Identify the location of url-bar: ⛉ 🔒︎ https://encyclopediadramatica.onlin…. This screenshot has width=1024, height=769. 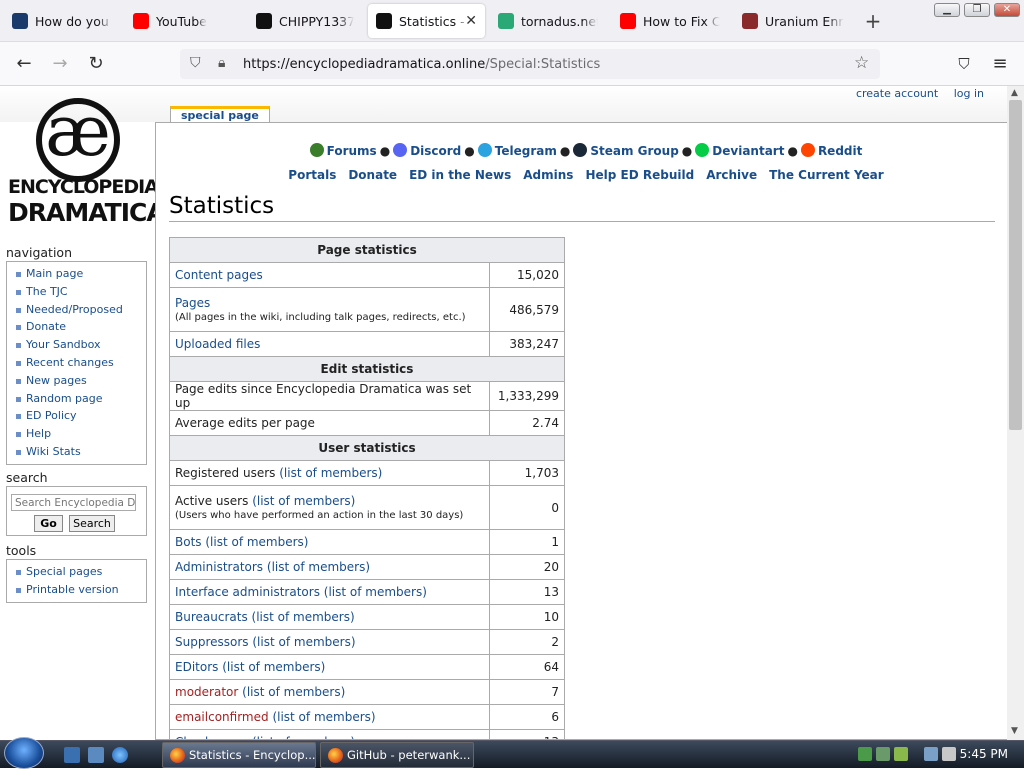
(530, 64).